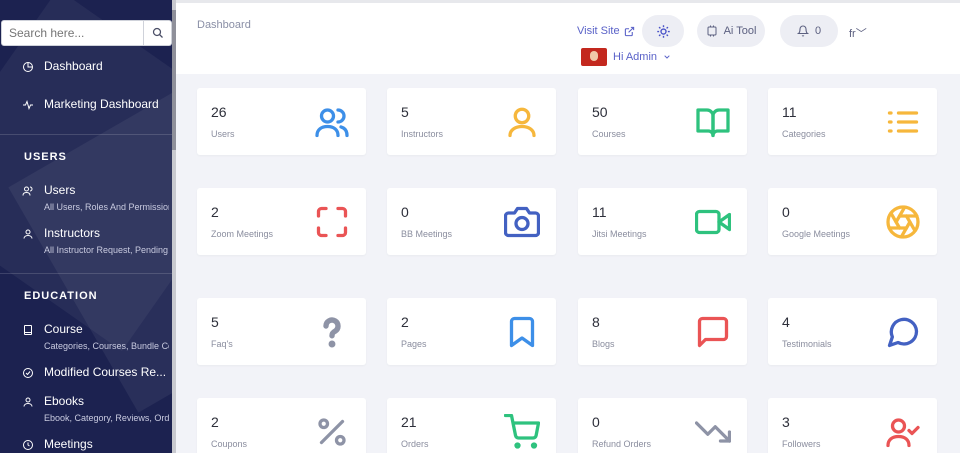 The height and width of the screenshot is (453, 960). Describe the element at coordinates (852, 221) in the screenshot. I see `stat-card-google-meetings: 0 Google Meetings` at that location.